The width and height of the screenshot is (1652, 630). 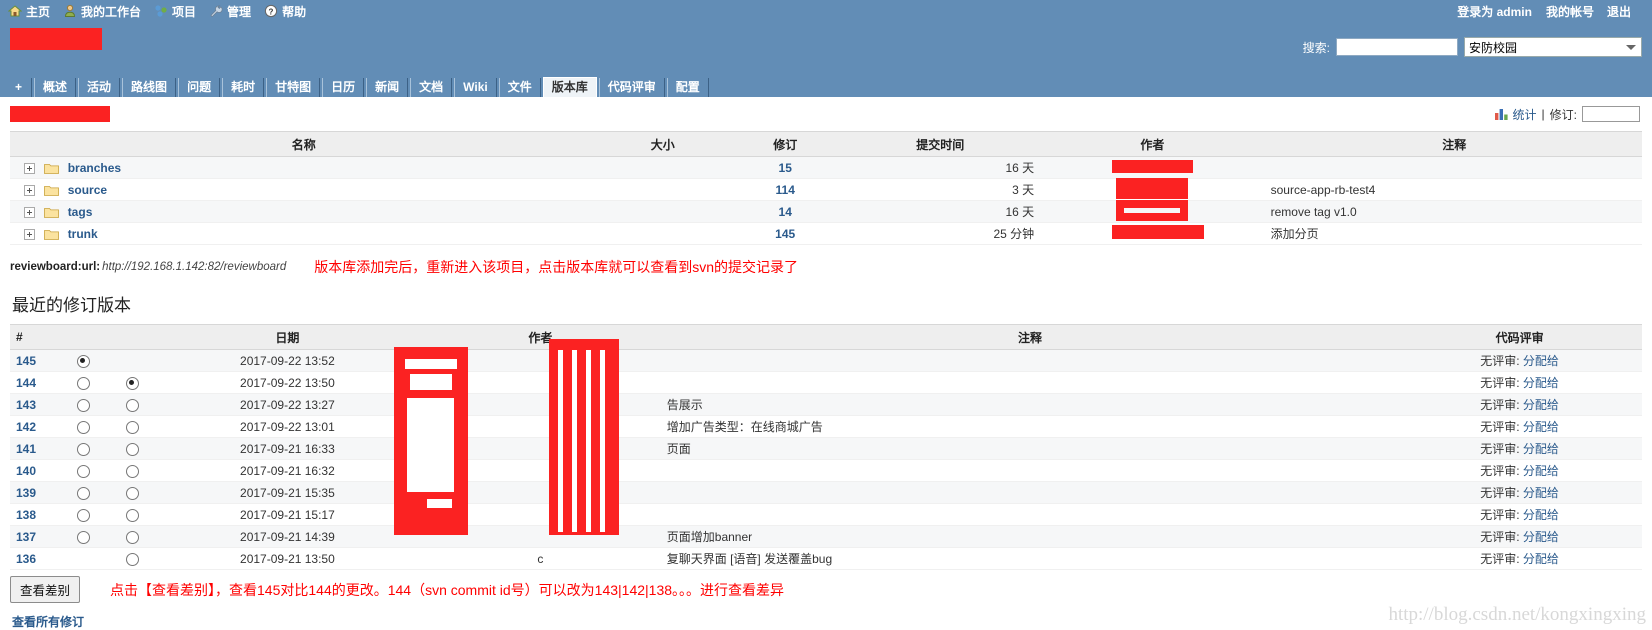 What do you see at coordinates (1525, 114) in the screenshot?
I see `statistics-link: 统计` at bounding box center [1525, 114].